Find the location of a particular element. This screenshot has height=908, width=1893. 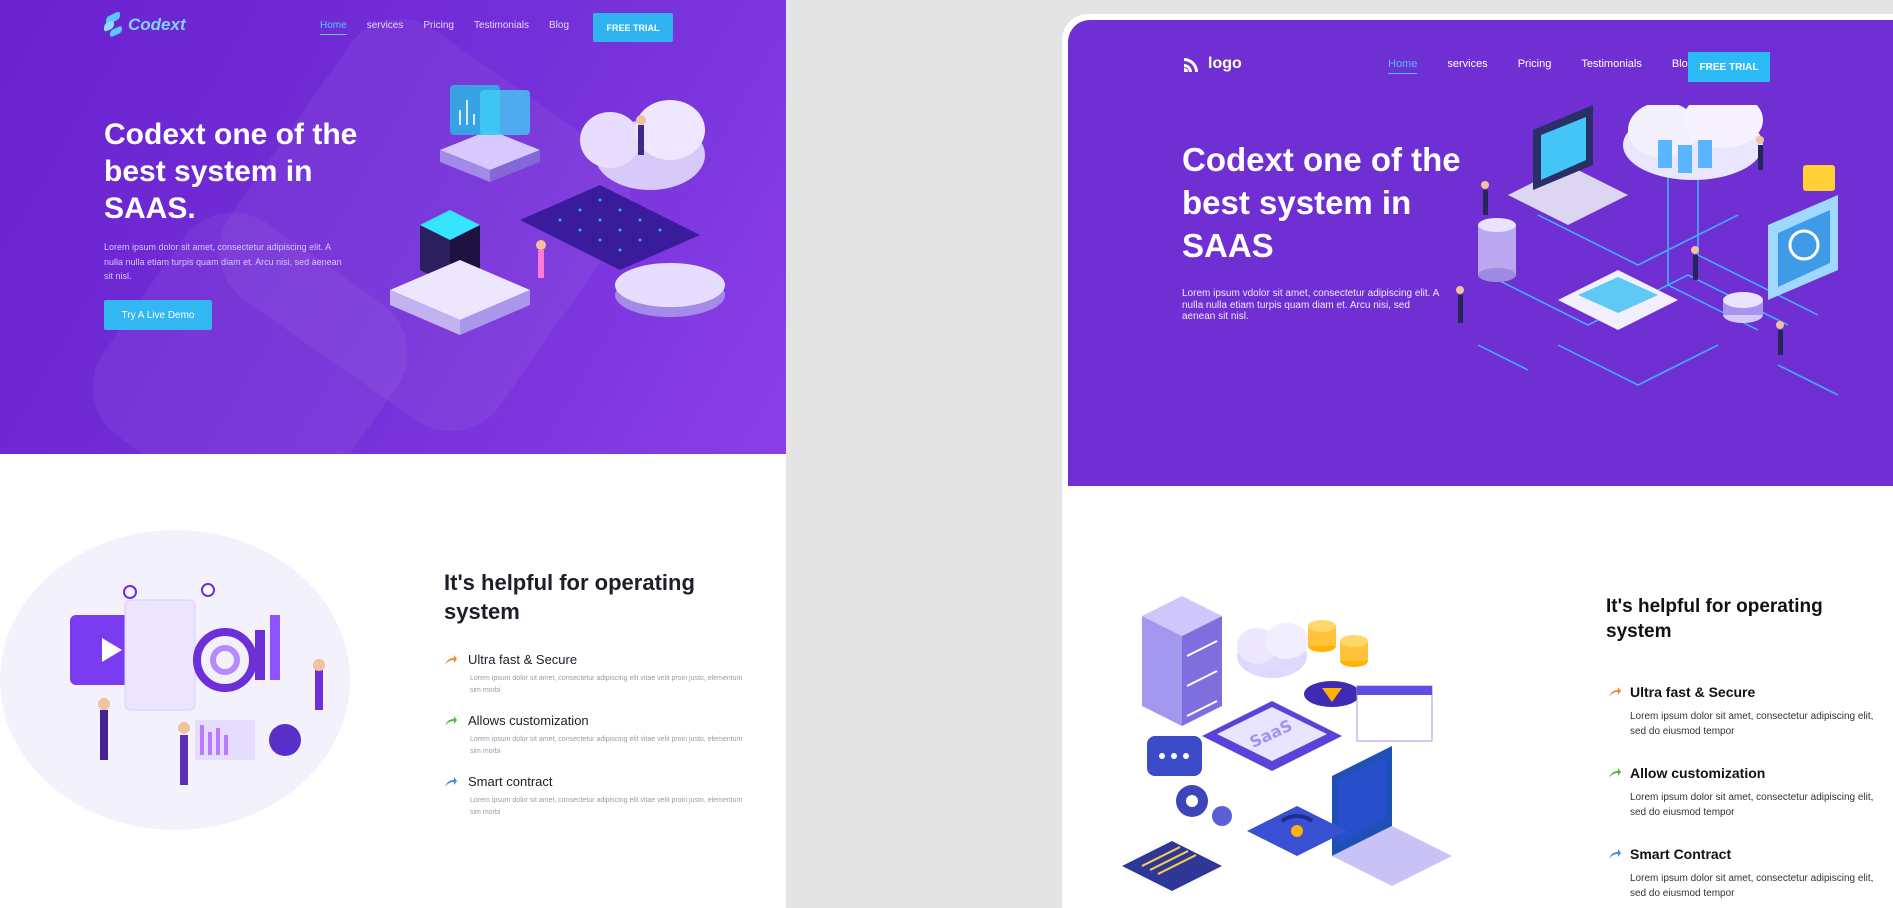

feature-title: Allow customization is located at coordinates (1698, 773).